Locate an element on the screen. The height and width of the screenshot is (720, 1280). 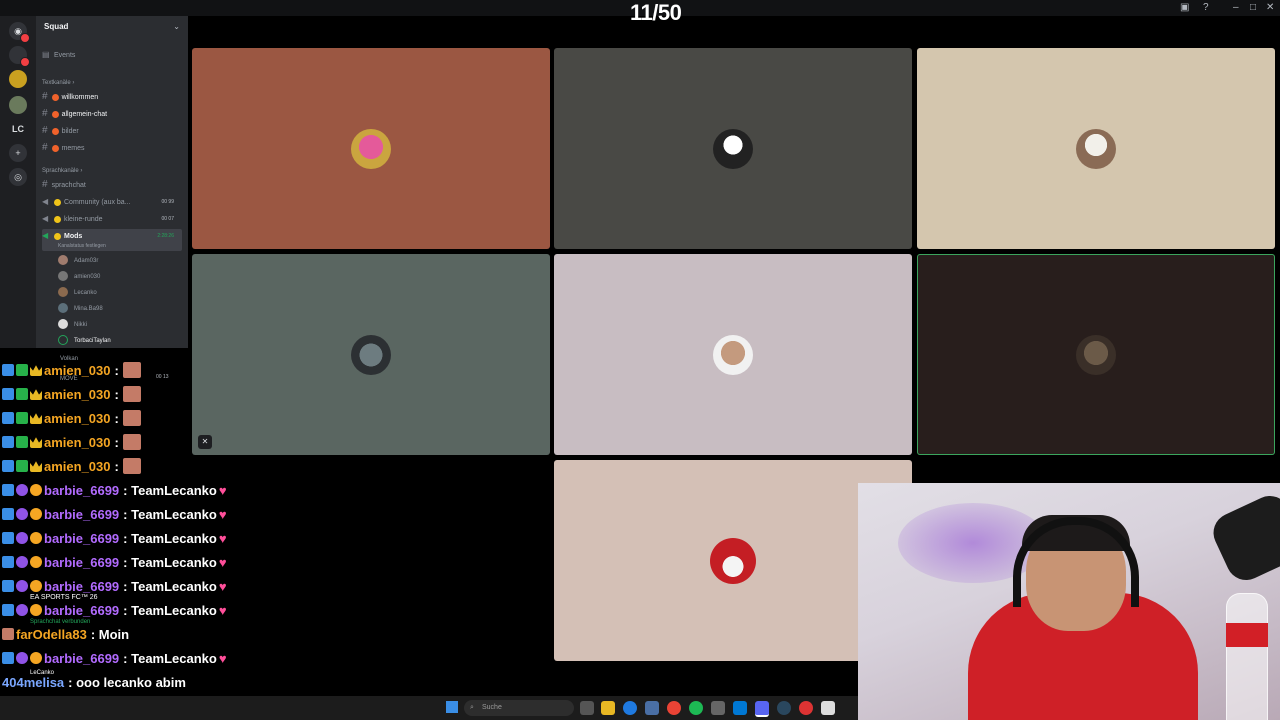
screen-share-icon: ▣ is located at coordinates (1184, 7).